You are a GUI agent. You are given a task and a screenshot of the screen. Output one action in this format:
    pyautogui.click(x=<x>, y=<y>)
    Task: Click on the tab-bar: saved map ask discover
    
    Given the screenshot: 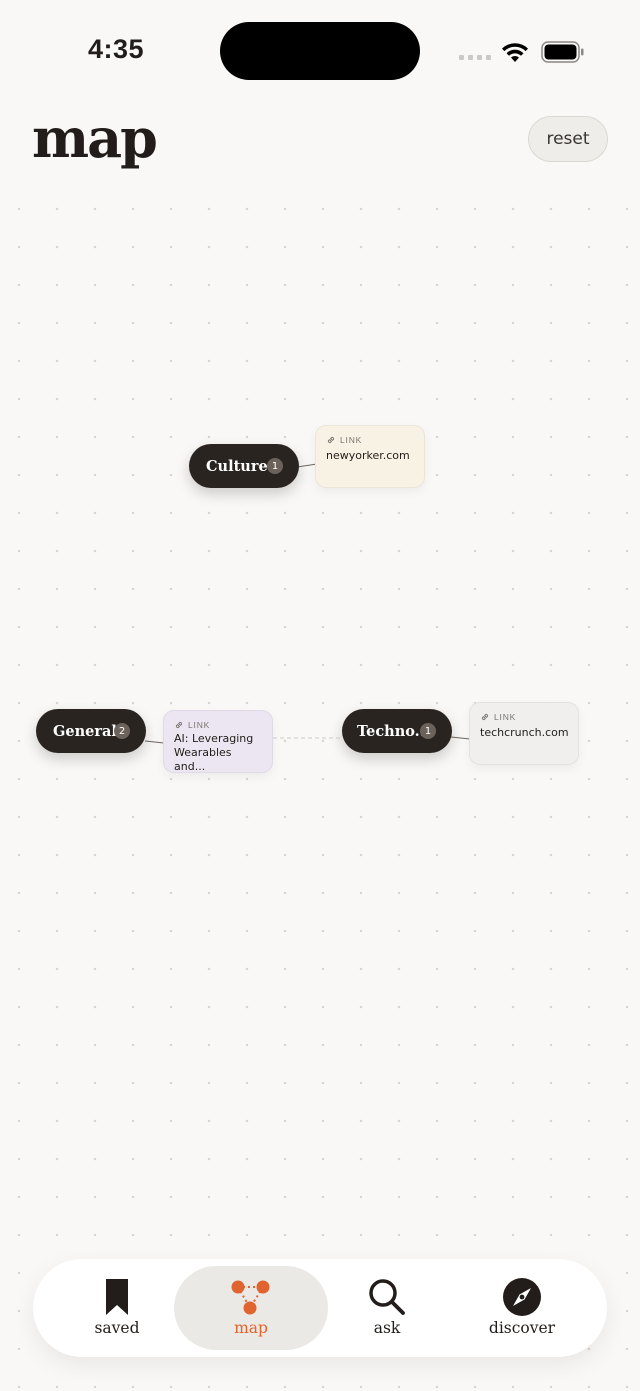 What is the action you would take?
    pyautogui.click(x=320, y=1308)
    